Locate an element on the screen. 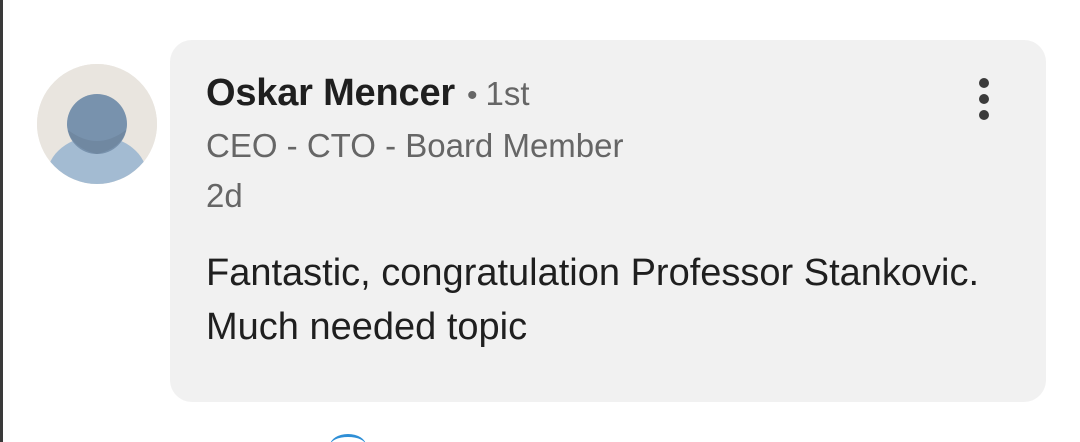  connection-degree: 1st is located at coordinates (507, 93).